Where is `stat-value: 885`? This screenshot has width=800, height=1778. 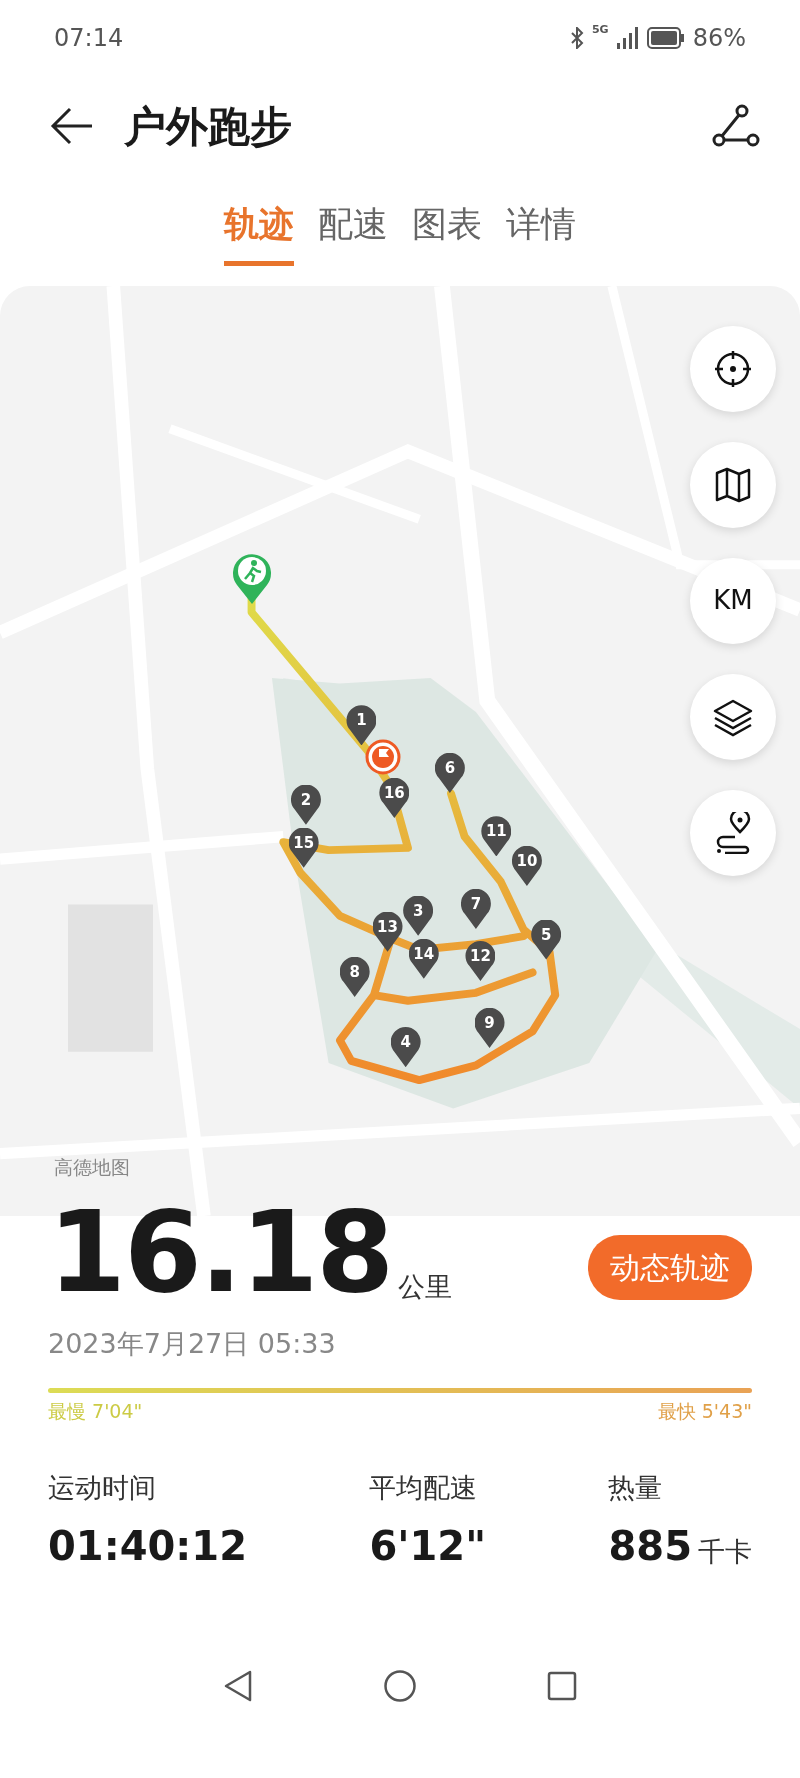 stat-value: 885 is located at coordinates (650, 1546).